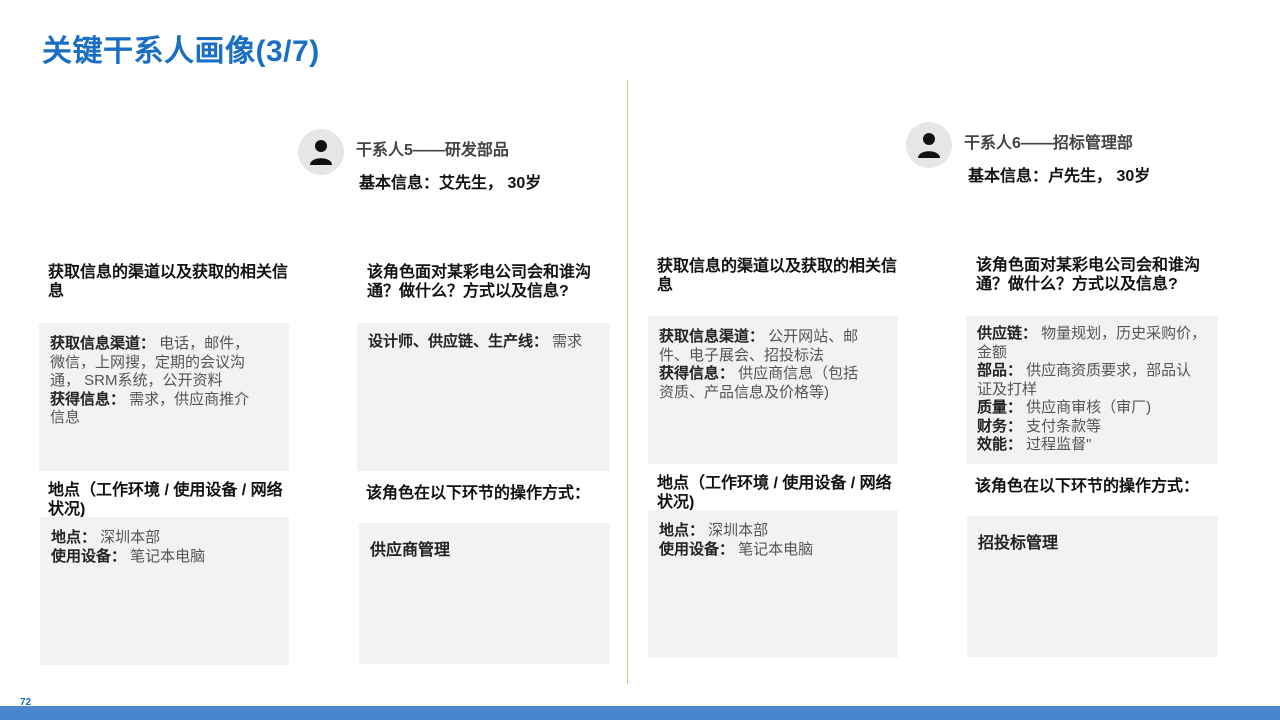 This screenshot has width=1280, height=720. I want to click on supply-chain-line: 金额, so click(992, 352).